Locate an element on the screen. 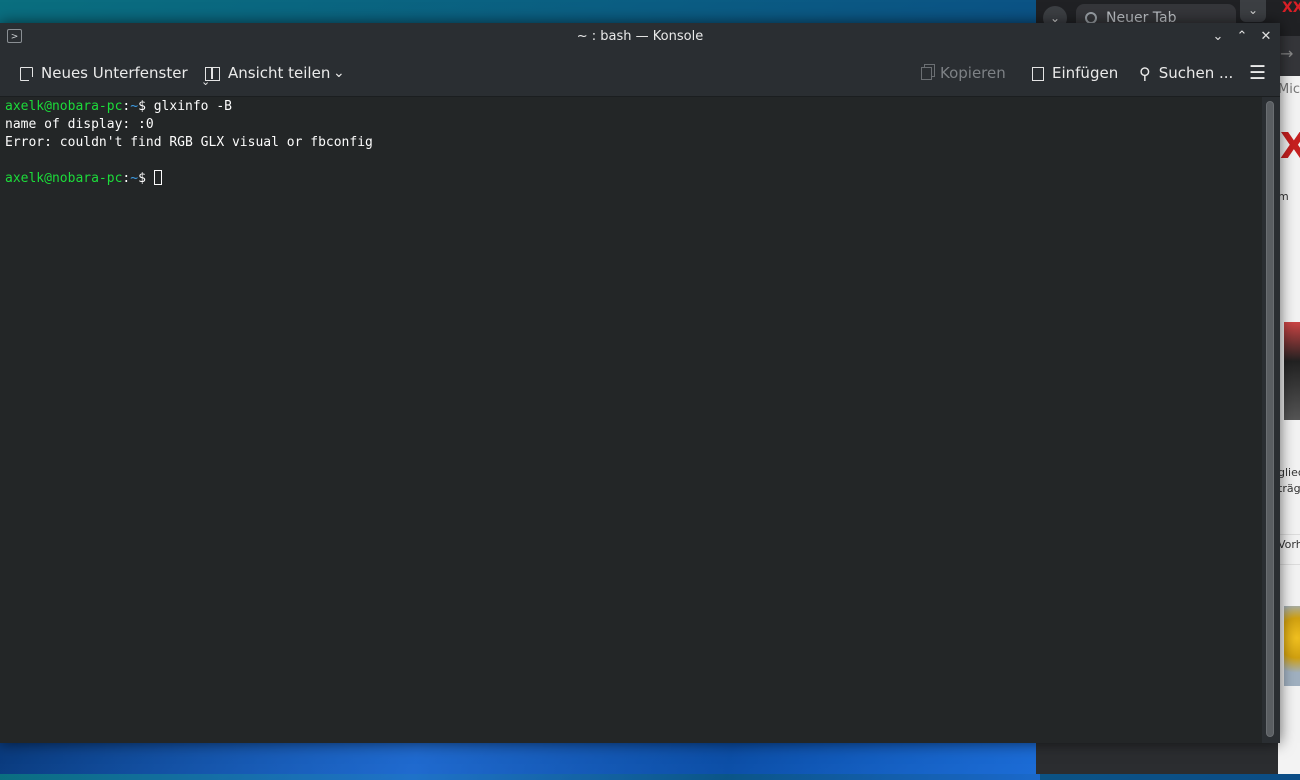 This screenshot has width=1300, height=780. copy-button: Kopieren is located at coordinates (963, 73).